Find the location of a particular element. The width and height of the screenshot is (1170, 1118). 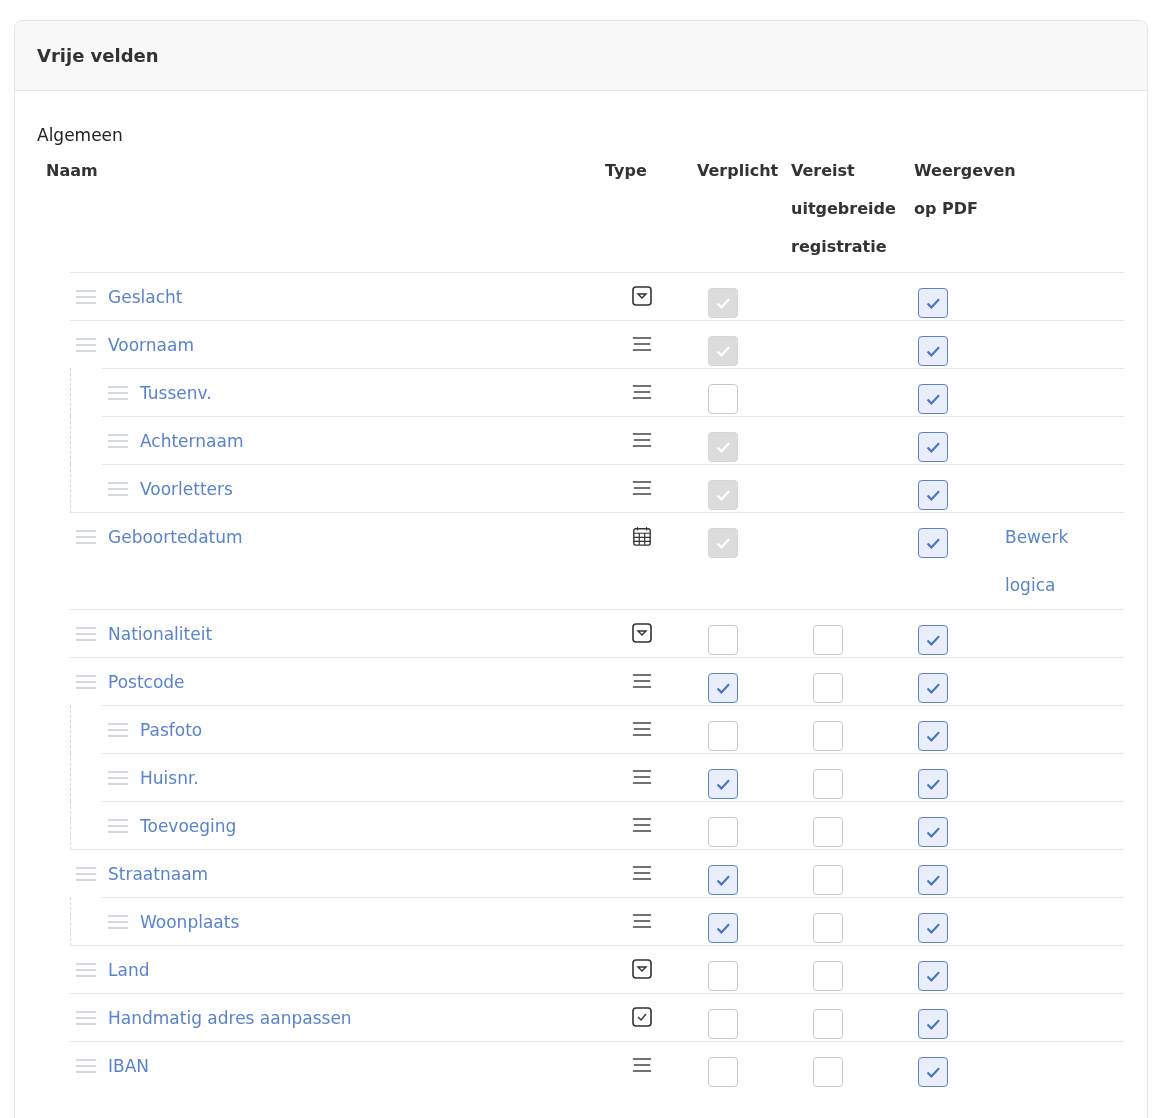

field-name-link: Pasfoto is located at coordinates (171, 730).